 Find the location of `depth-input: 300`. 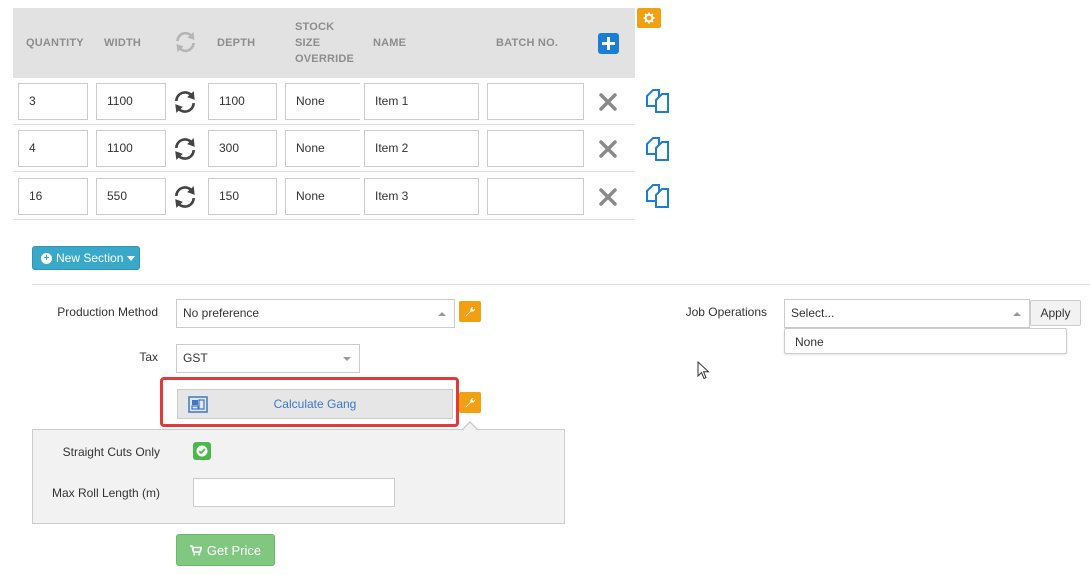

depth-input: 300 is located at coordinates (242, 148).